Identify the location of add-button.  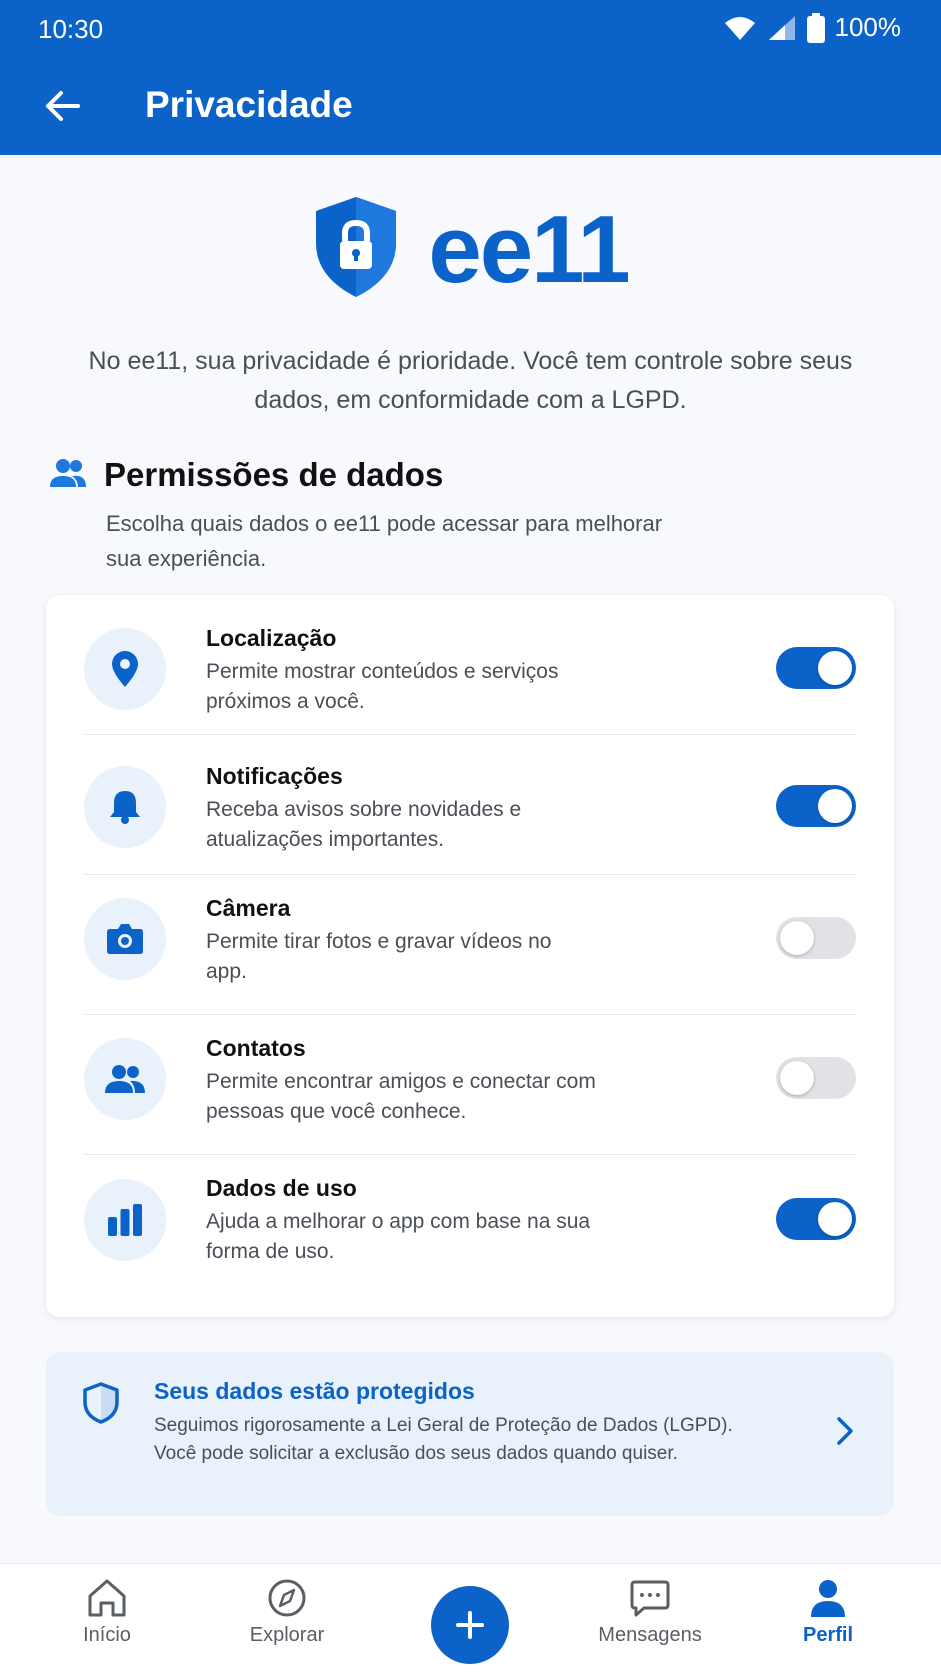
(470, 1625).